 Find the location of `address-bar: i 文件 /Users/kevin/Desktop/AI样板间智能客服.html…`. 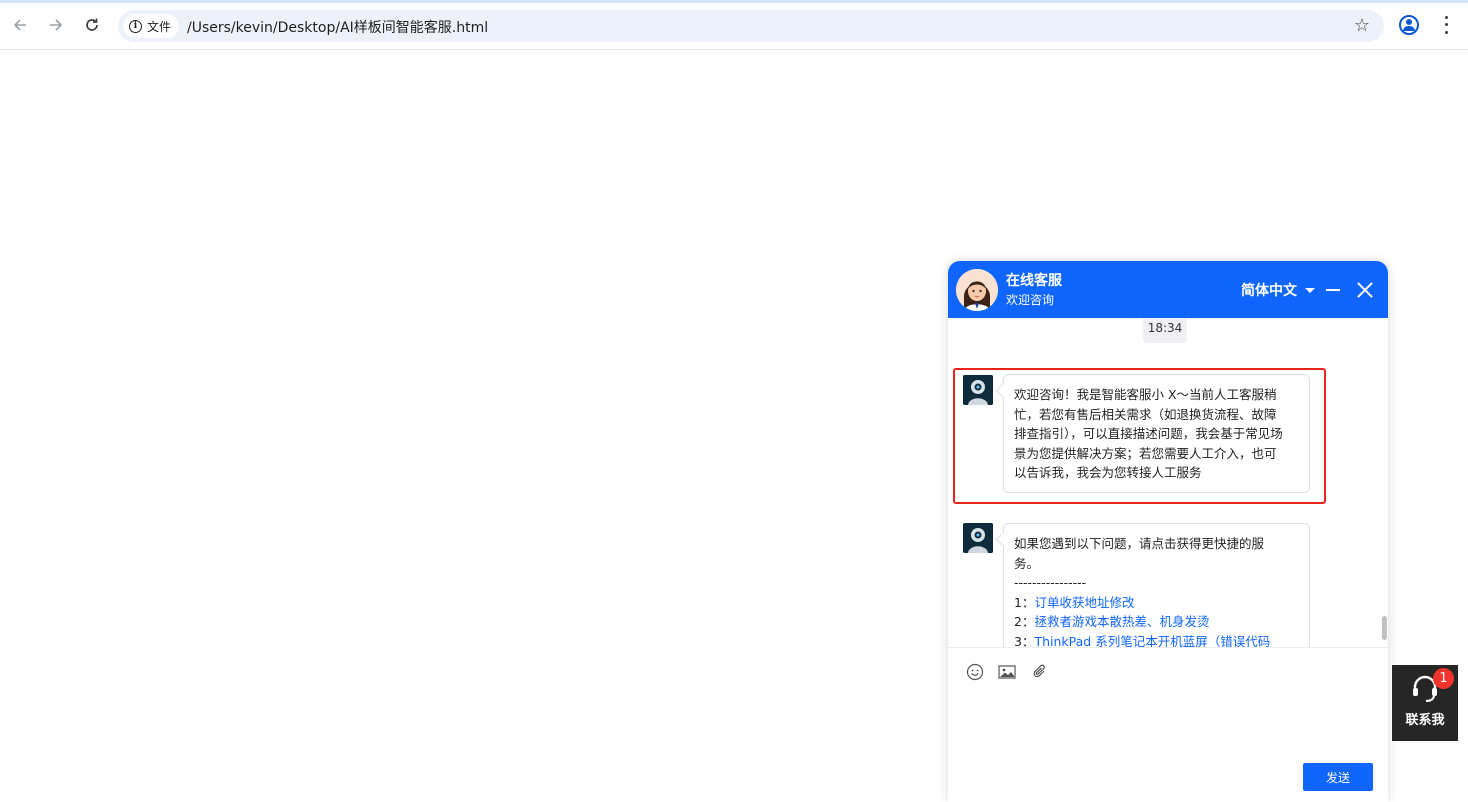

address-bar: i 文件 /Users/kevin/Desktop/AI样板间智能客服.html… is located at coordinates (751, 26).